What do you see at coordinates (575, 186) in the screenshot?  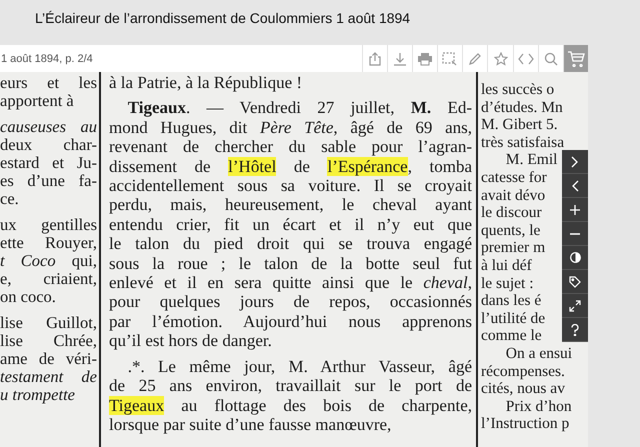 I see `chevron-left-icon` at bounding box center [575, 186].